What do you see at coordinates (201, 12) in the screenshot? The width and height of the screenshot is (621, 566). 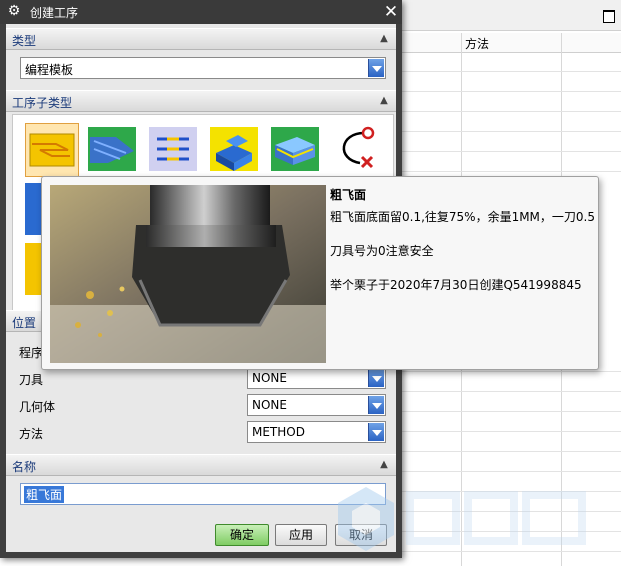 I see `dialog-titlebar: ⚙ 创建工序 ✕` at bounding box center [201, 12].